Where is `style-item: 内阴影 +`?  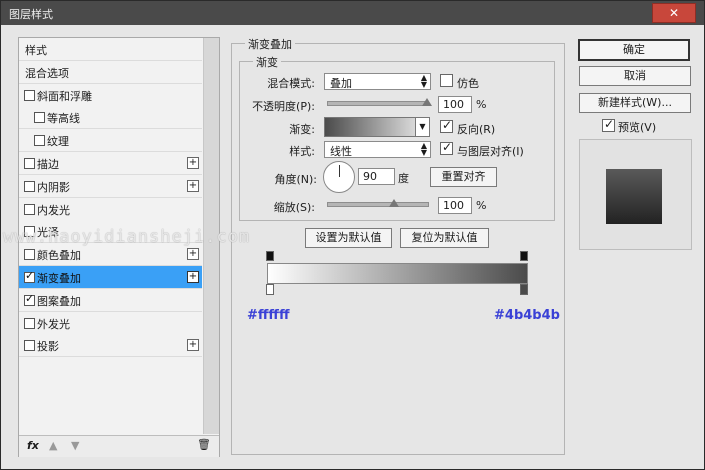 style-item: 内阴影 + is located at coordinates (110, 186).